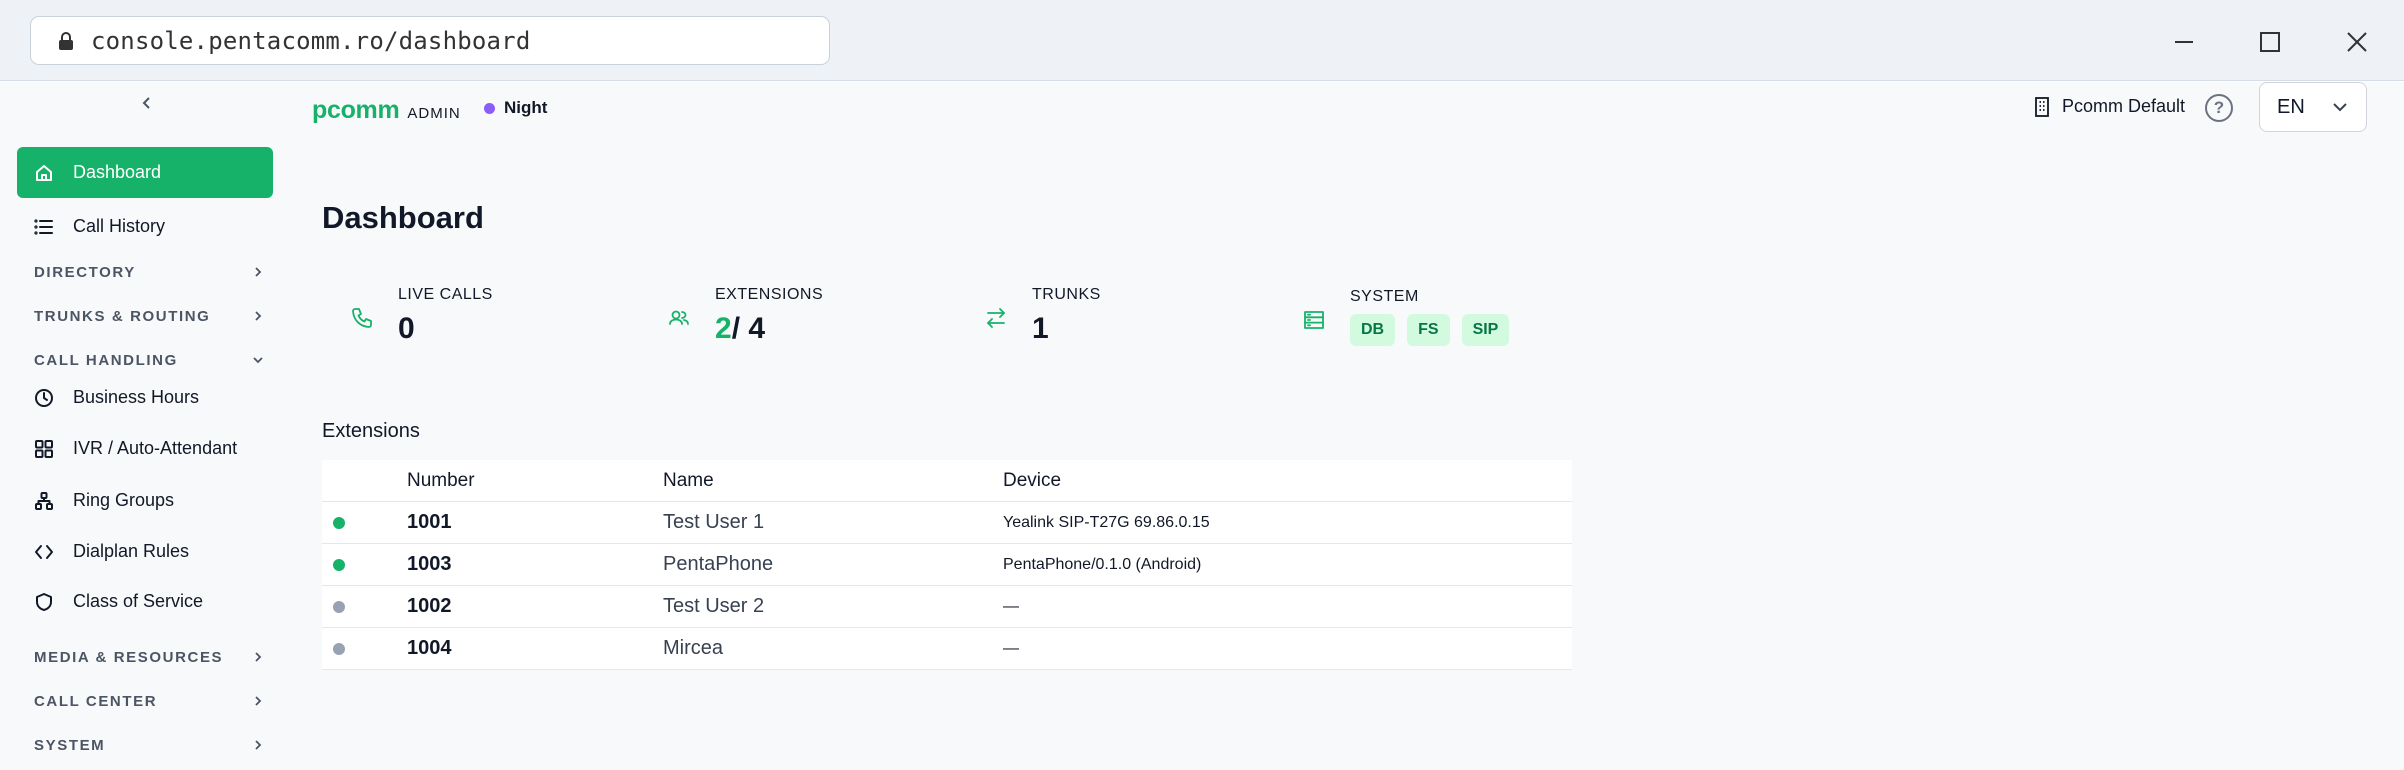 The image size is (2404, 770). I want to click on column-header-name: Name, so click(833, 481).